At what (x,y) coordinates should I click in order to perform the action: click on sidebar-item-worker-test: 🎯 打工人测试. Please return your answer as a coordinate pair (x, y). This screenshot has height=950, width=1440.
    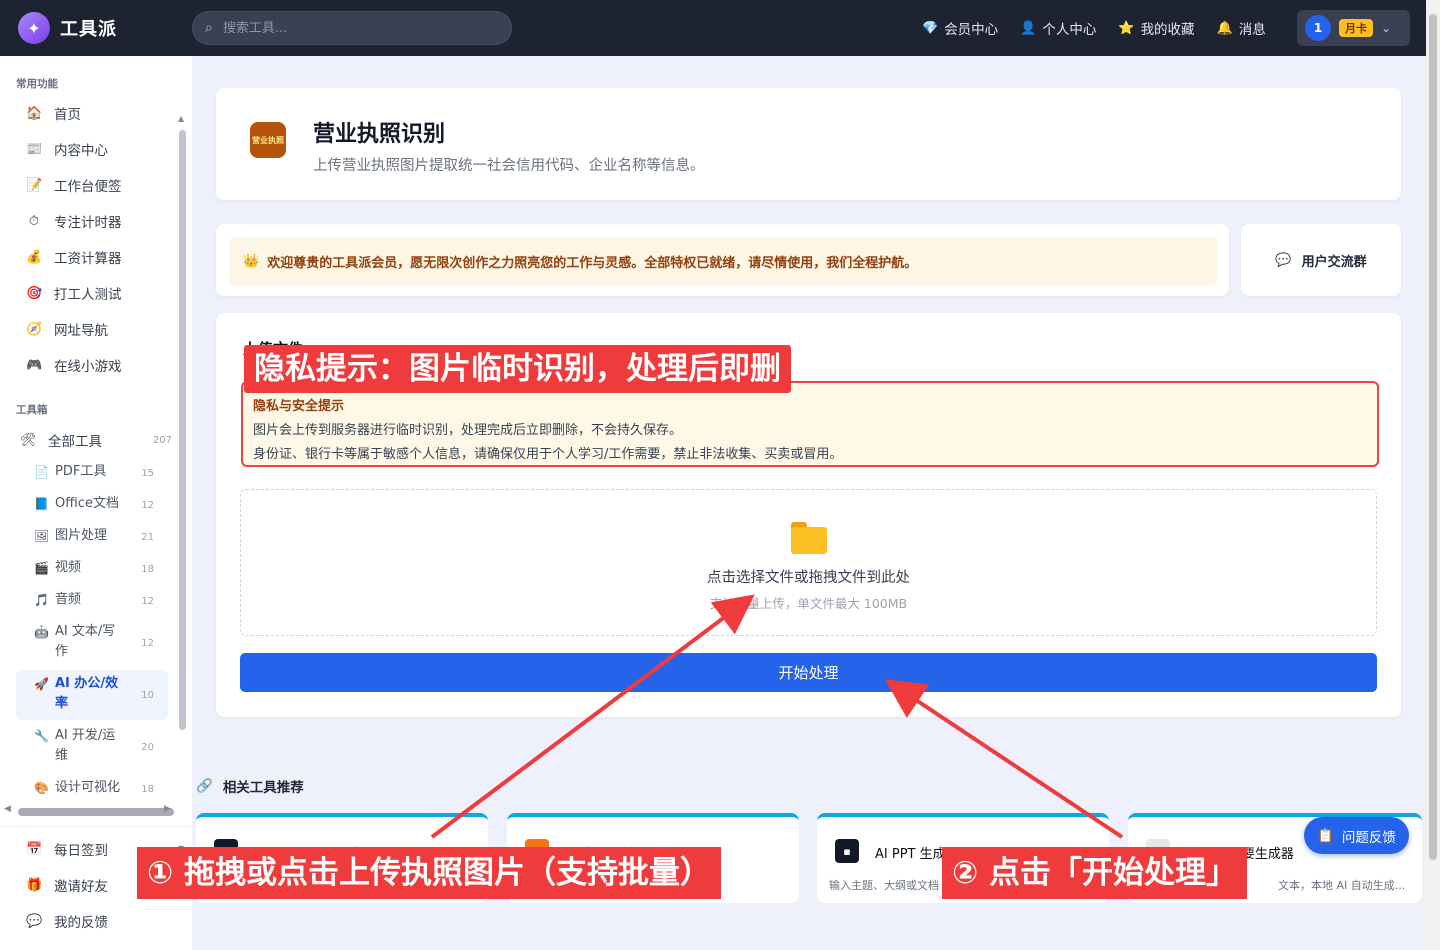
    Looking at the image, I should click on (74, 293).